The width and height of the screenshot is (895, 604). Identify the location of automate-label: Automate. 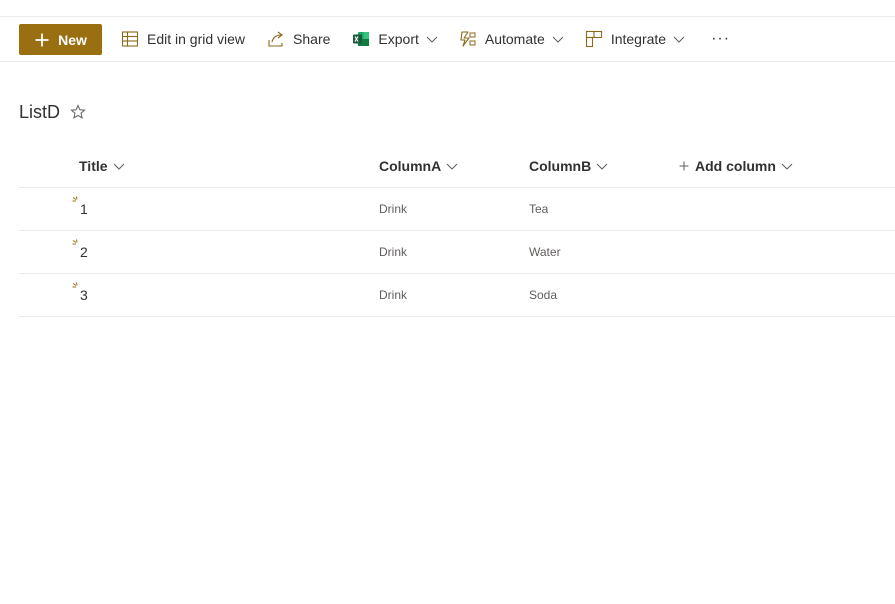
(514, 39).